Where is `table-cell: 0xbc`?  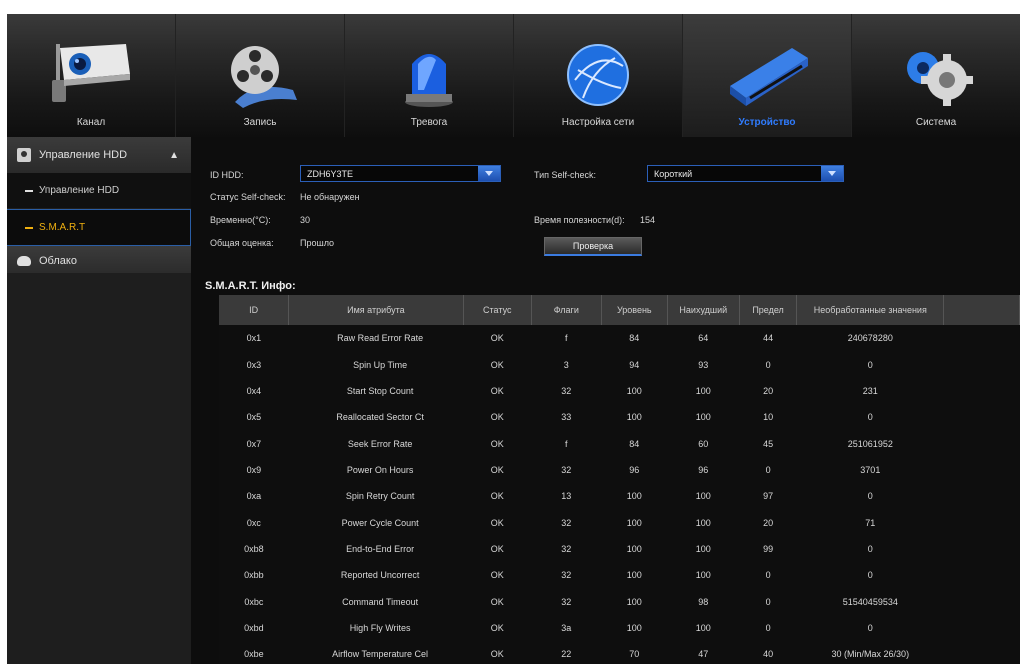 table-cell: 0xbc is located at coordinates (254, 601).